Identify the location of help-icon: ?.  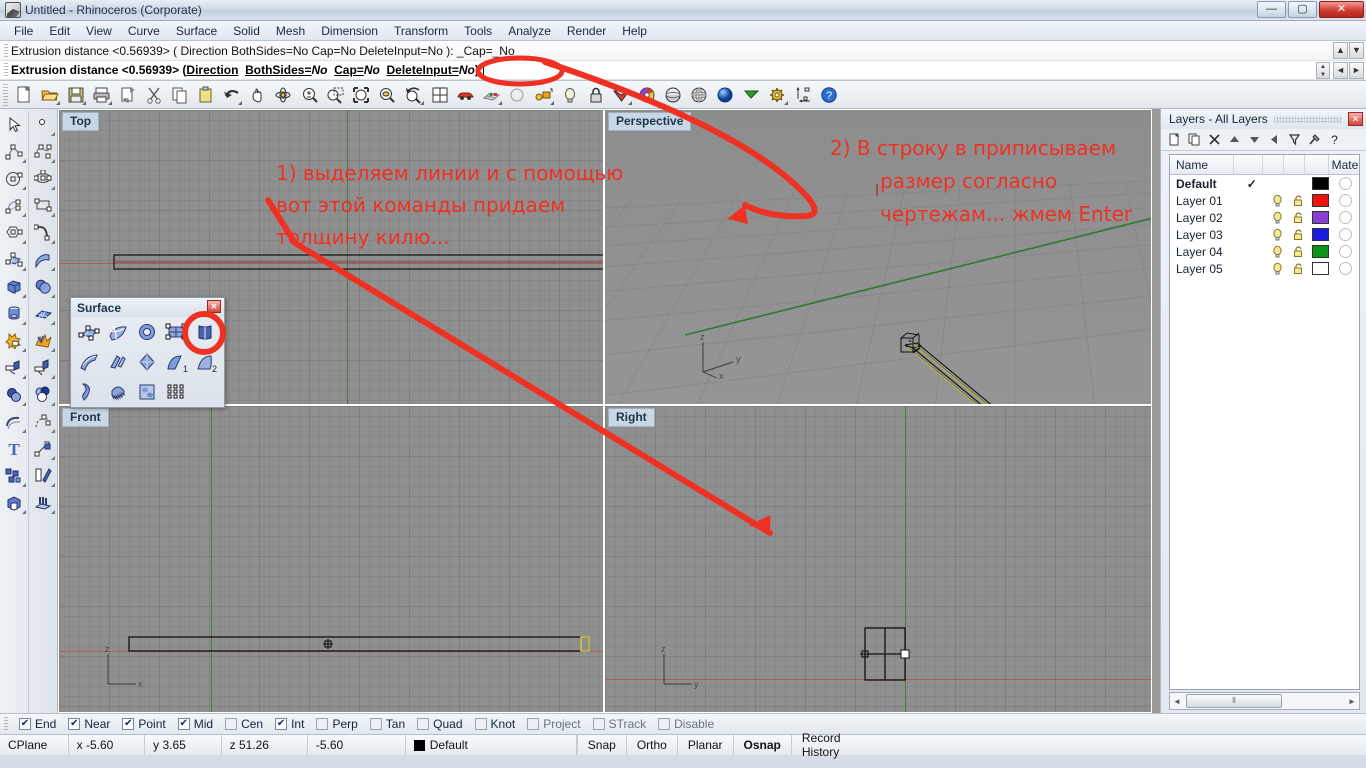
(829, 95).